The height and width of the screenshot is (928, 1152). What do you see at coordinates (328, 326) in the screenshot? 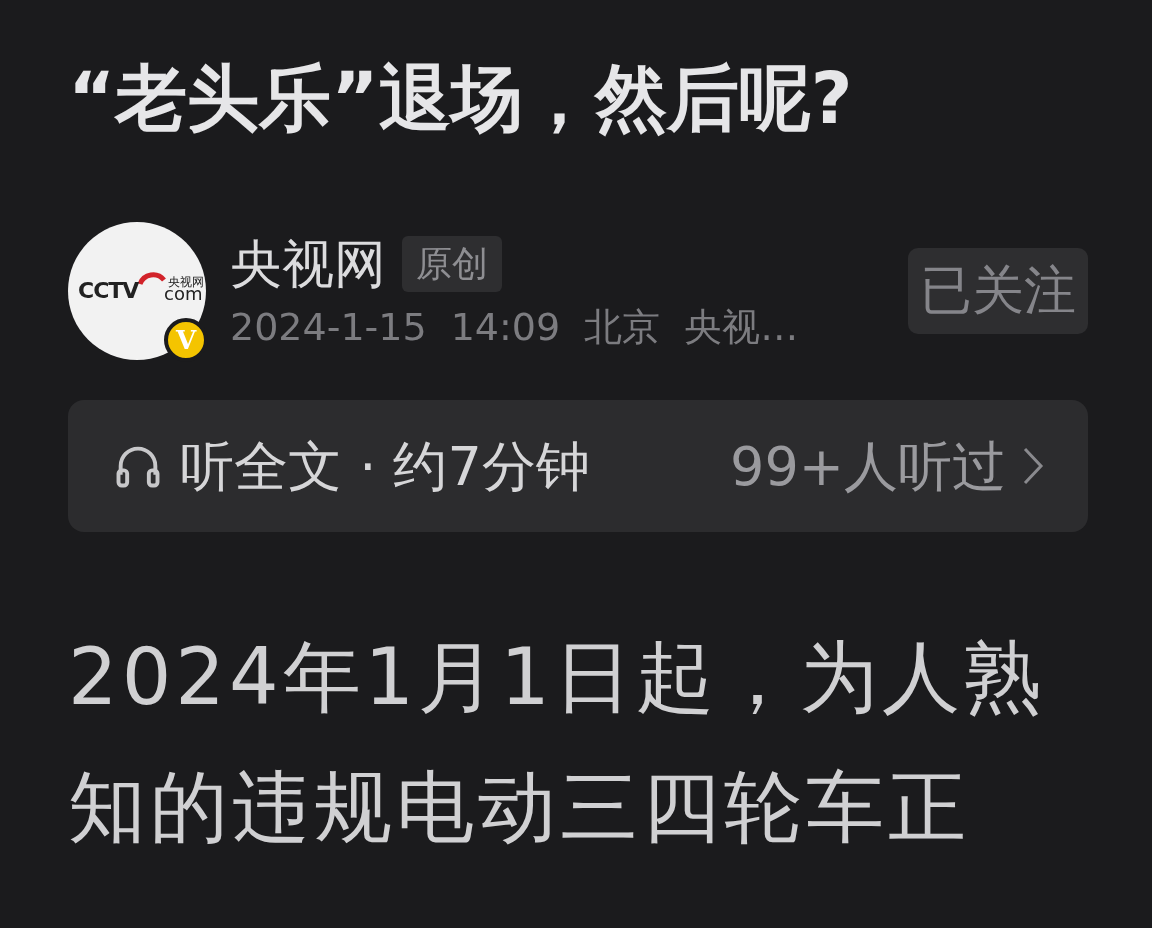
I see `publish-date: 2024-1-15` at bounding box center [328, 326].